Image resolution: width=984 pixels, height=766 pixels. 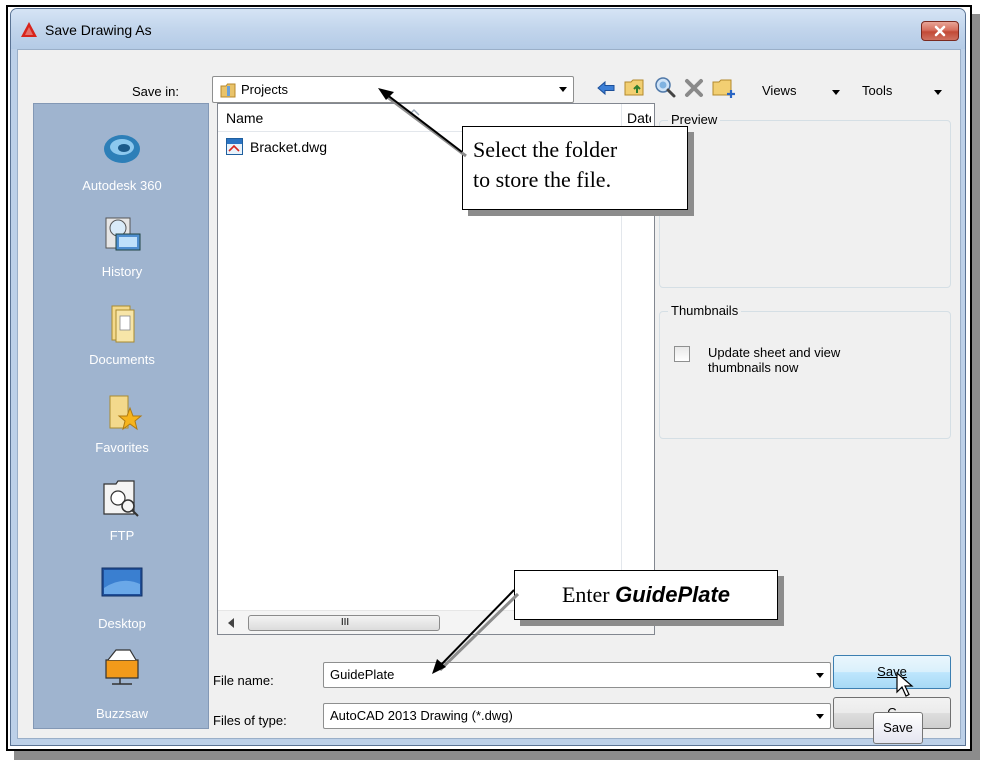 What do you see at coordinates (424, 123) in the screenshot?
I see `folder-arrow-line` at bounding box center [424, 123].